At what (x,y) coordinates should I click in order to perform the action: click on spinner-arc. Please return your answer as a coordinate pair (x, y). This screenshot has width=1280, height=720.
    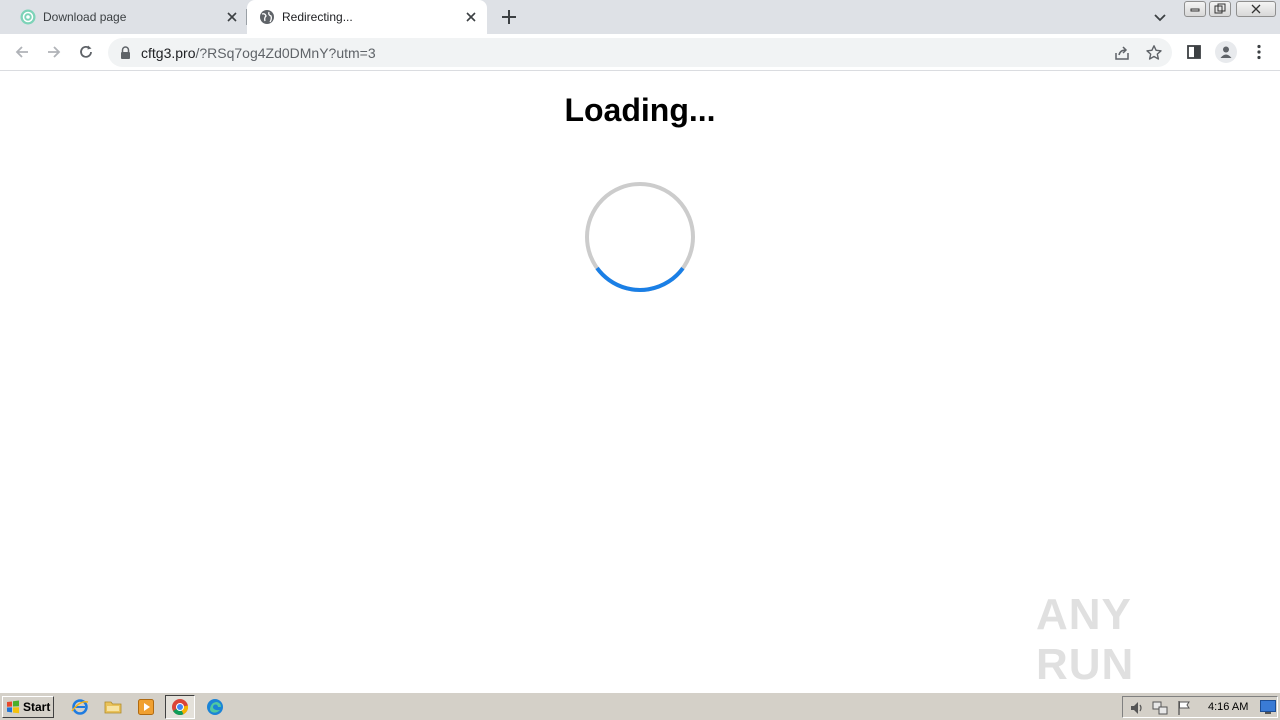
    Looking at the image, I should click on (640, 237).